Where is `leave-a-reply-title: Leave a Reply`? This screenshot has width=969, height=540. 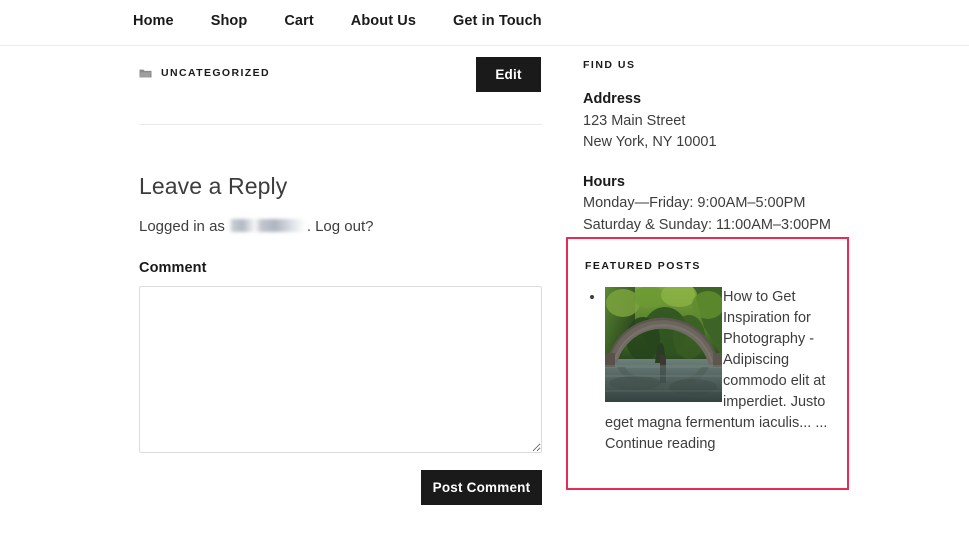 leave-a-reply-title: Leave a Reply is located at coordinates (213, 186).